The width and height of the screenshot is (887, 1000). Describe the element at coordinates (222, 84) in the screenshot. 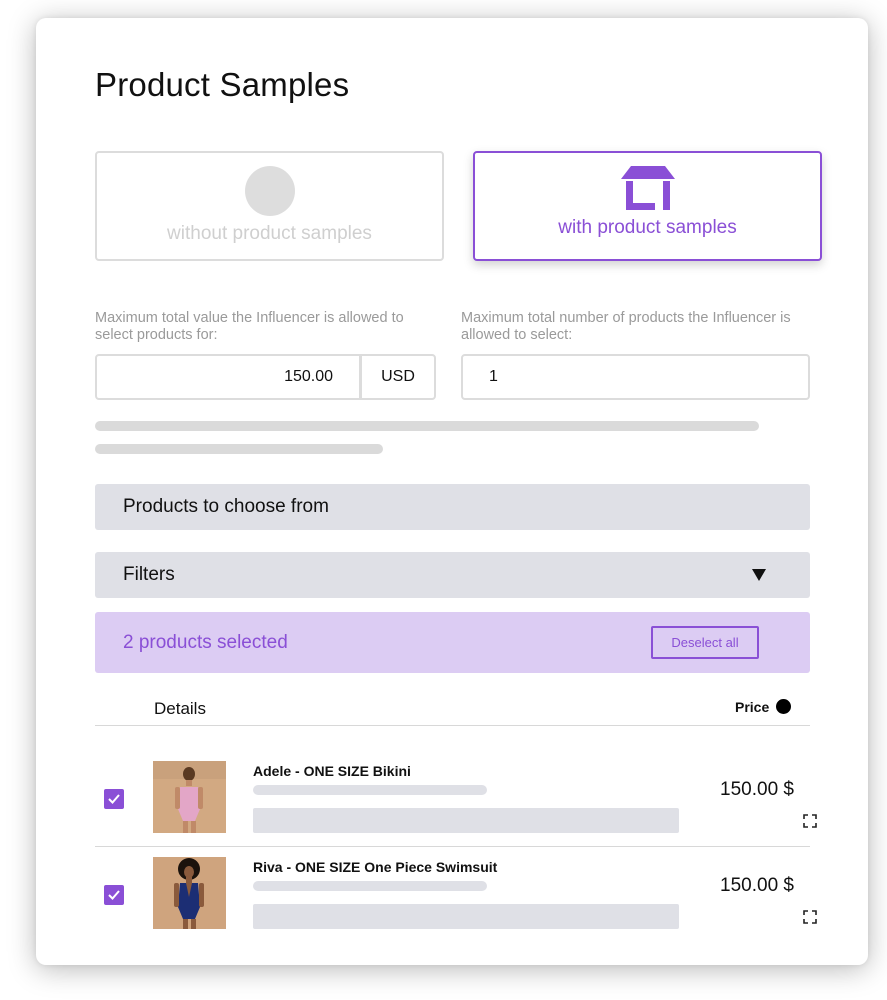

I see `page-title: Product Samples` at that location.